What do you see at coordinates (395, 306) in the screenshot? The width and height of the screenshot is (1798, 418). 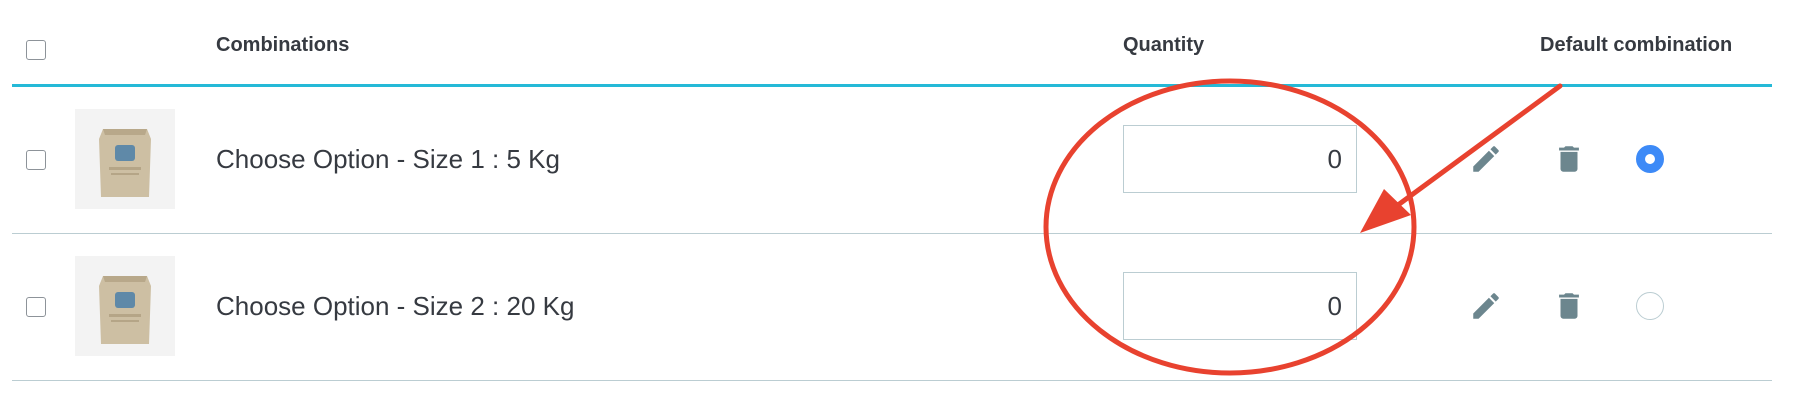 I see `combination-name: Choose Option - Size 2 : 20 Kg` at bounding box center [395, 306].